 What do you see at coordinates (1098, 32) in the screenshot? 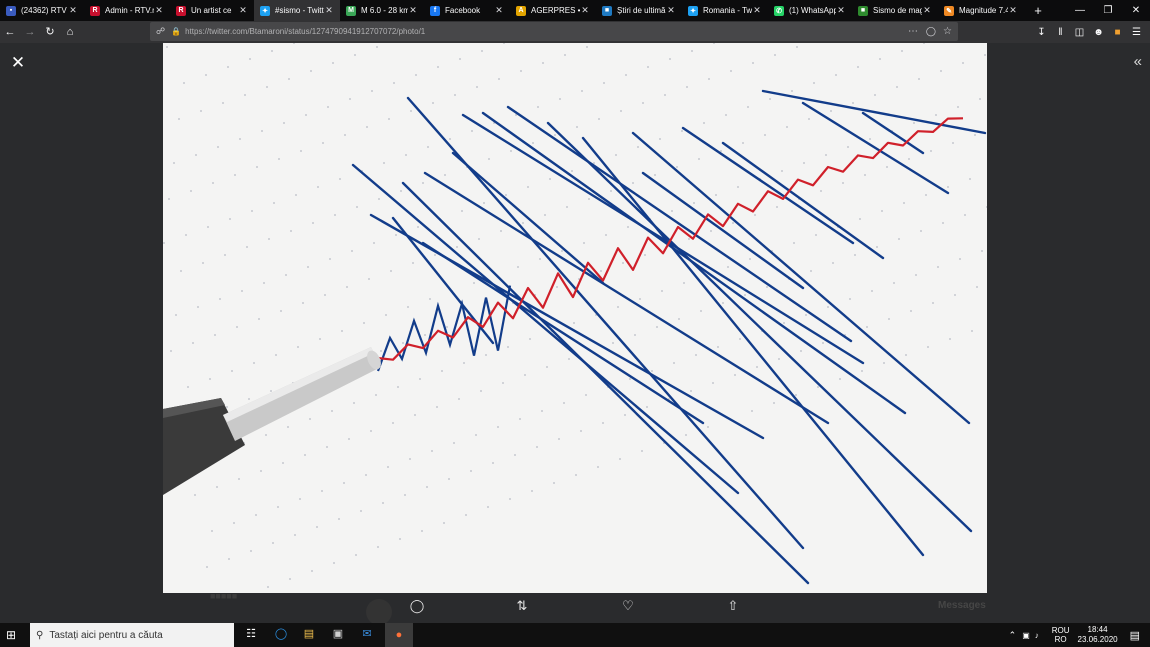
I see `account-icon: ☻` at bounding box center [1098, 32].